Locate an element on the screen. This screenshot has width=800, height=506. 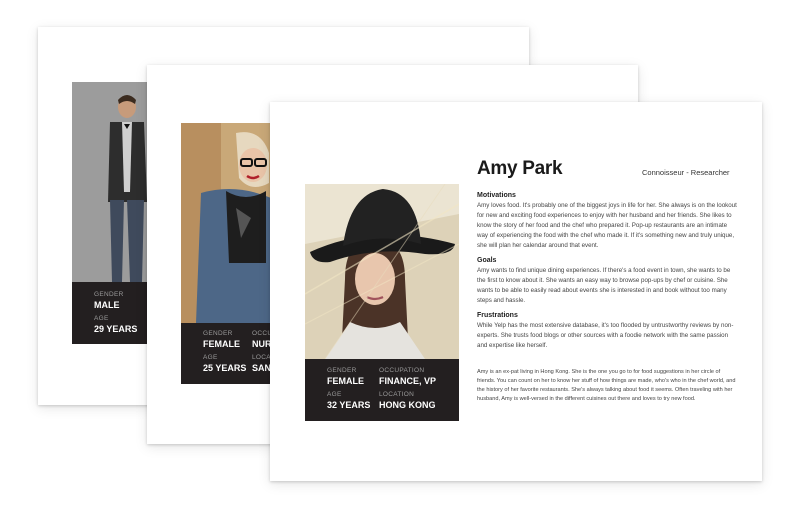
persona-name: Amy Park is located at coordinates (520, 168).